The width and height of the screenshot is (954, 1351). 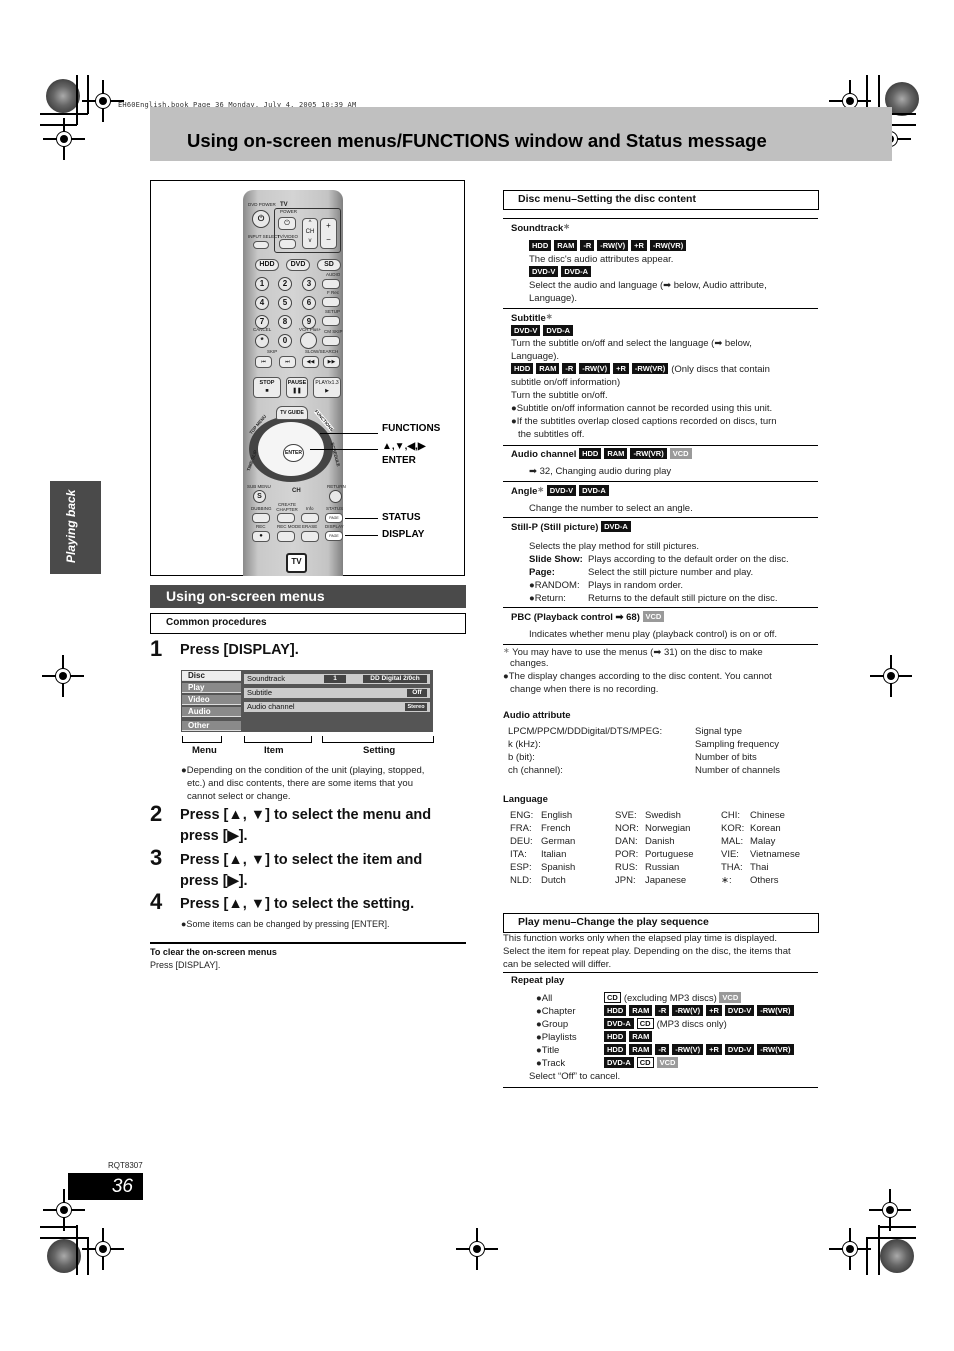 I want to click on dvd-v-badge: DVD-V, so click(x=739, y=1010).